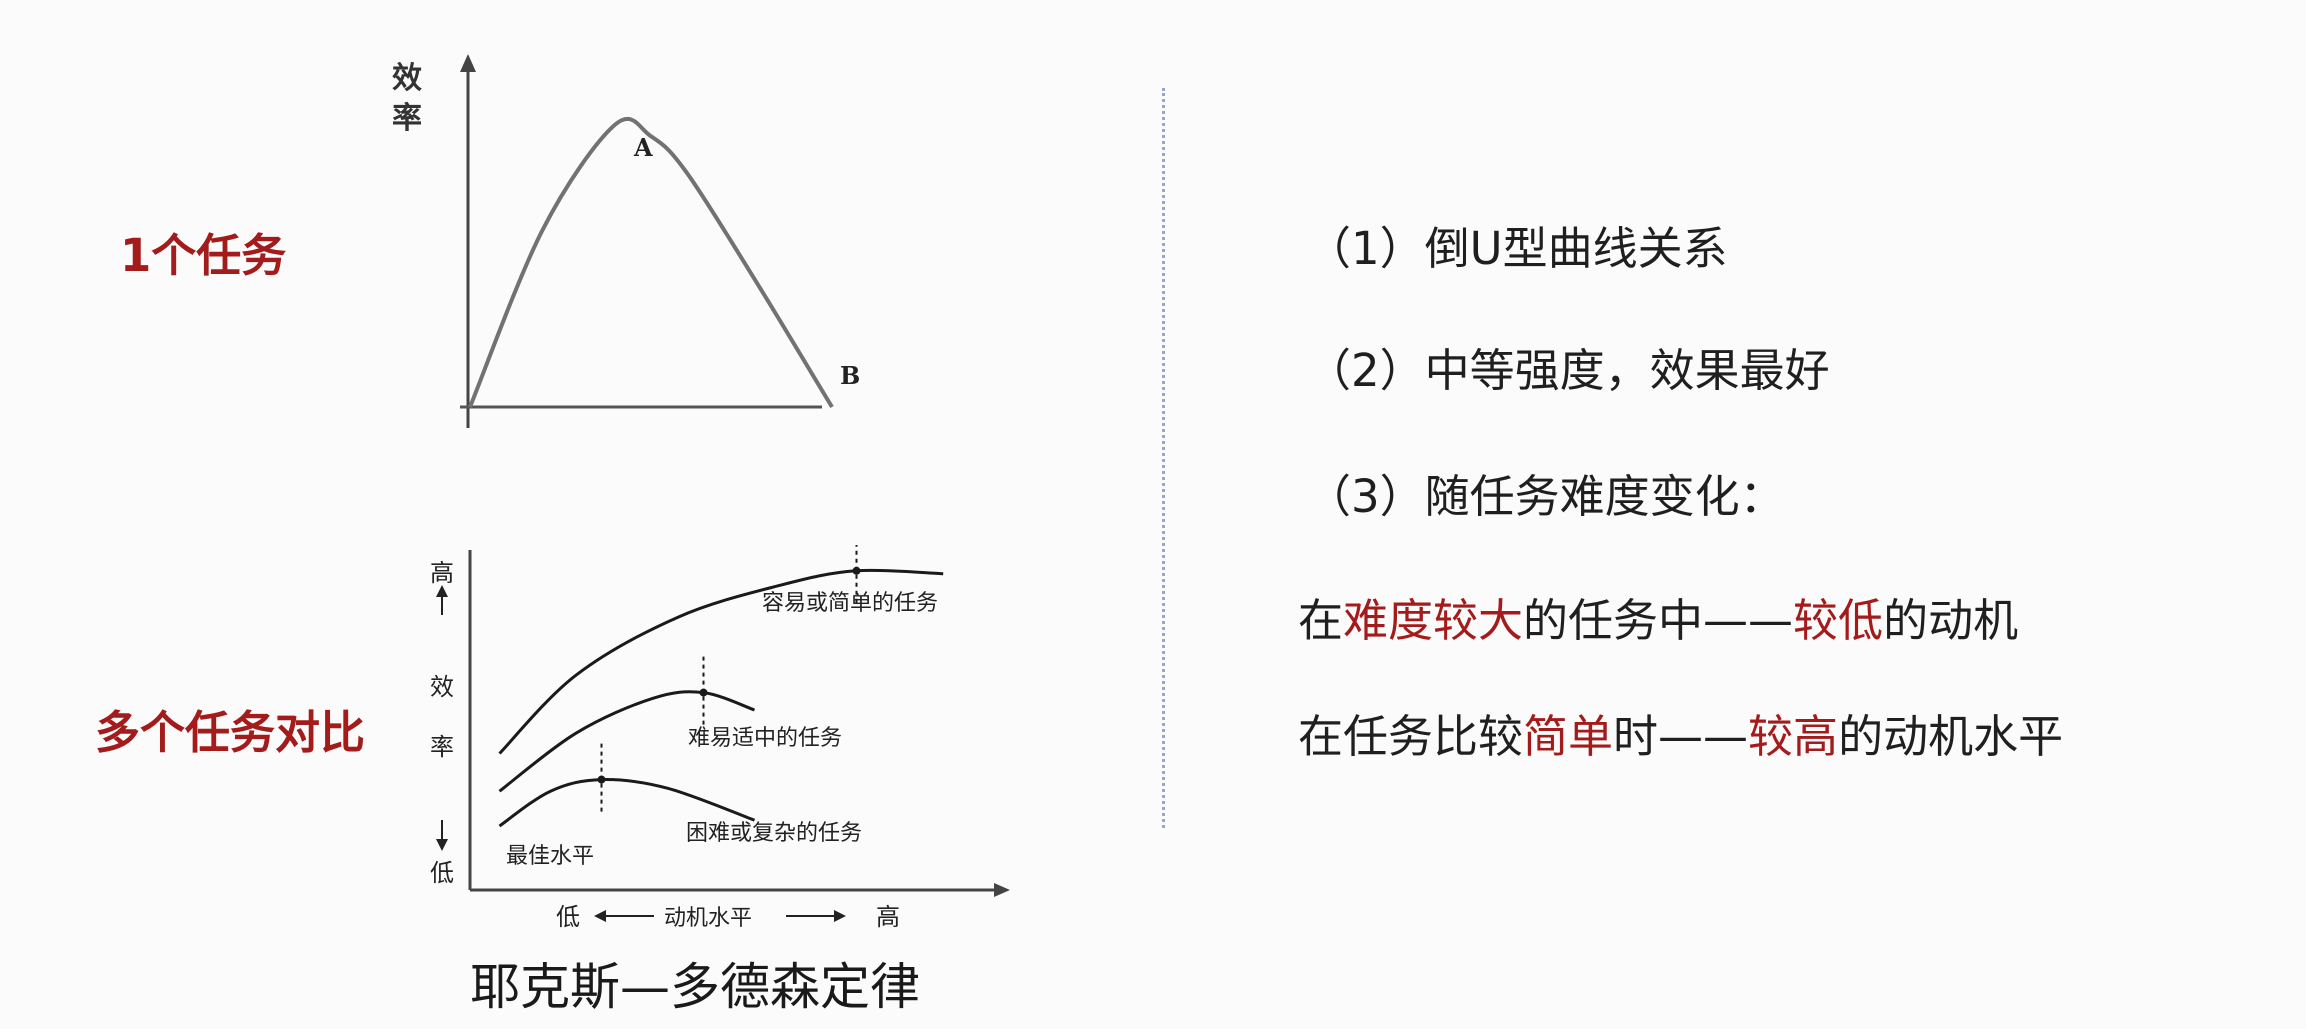 The width and height of the screenshot is (2306, 1029). I want to click on chart2-series-2-optimum-dot, so click(703, 692).